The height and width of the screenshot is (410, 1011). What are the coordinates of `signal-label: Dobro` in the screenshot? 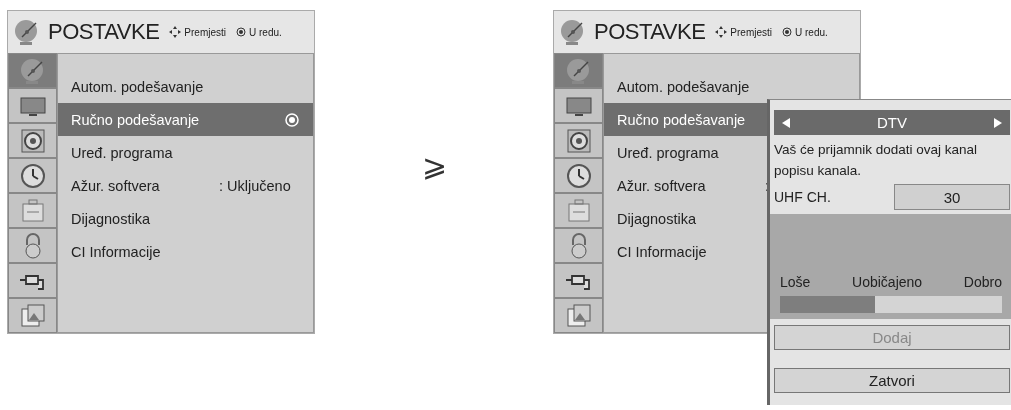 It's located at (982, 282).